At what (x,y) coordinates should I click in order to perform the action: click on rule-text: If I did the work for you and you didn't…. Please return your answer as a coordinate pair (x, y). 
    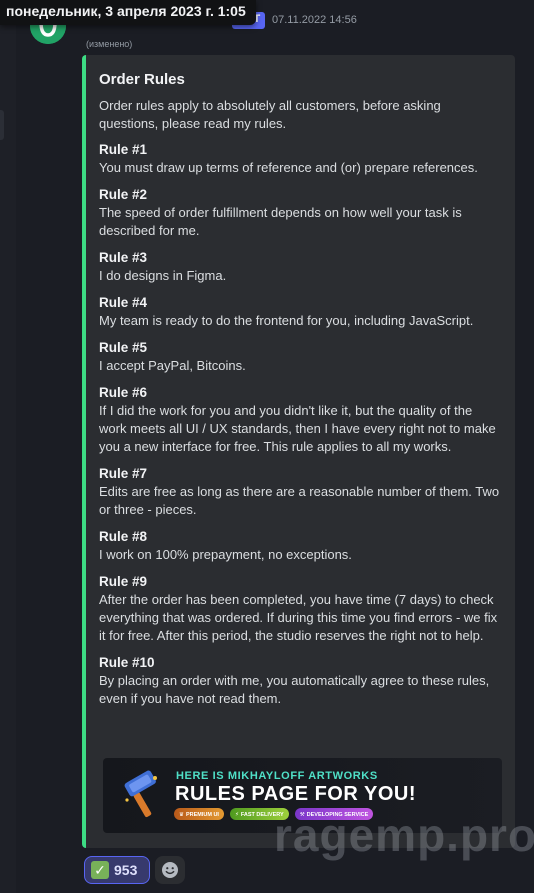
    Looking at the image, I should click on (297, 428).